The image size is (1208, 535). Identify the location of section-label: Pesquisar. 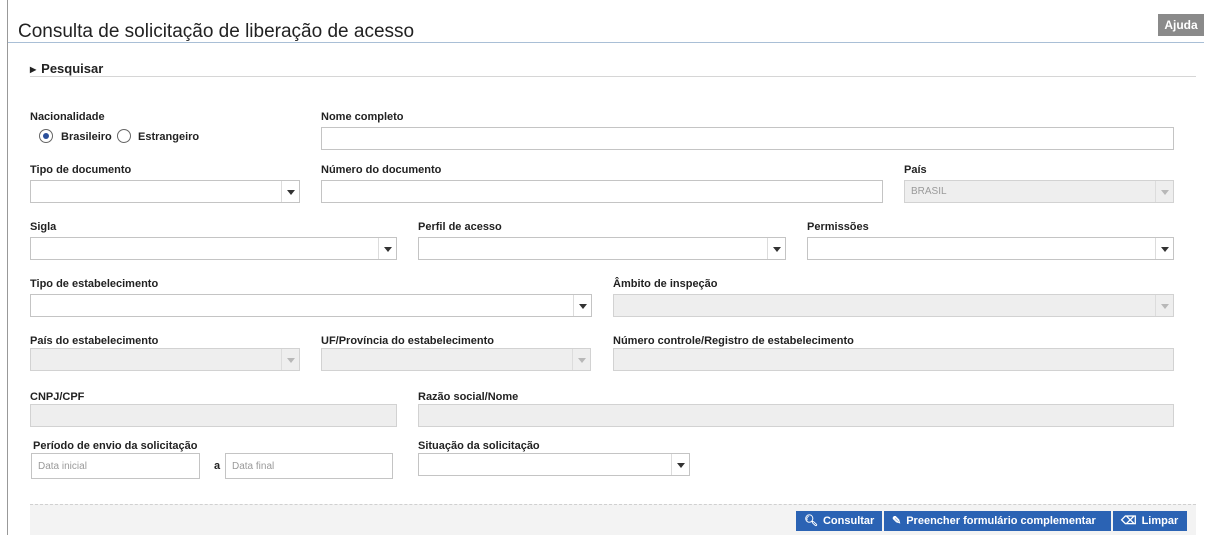
(72, 68).